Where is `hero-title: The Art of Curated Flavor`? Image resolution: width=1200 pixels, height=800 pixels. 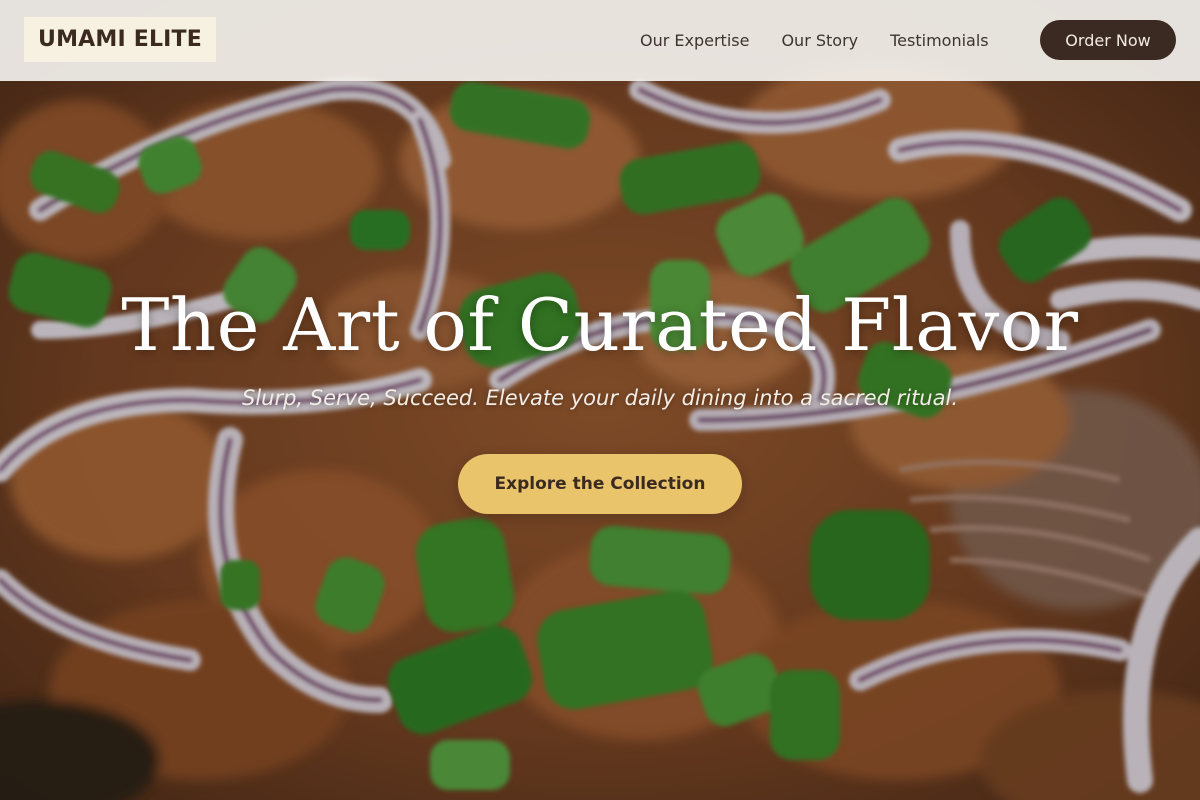 hero-title: The Art of Curated Flavor is located at coordinates (600, 325).